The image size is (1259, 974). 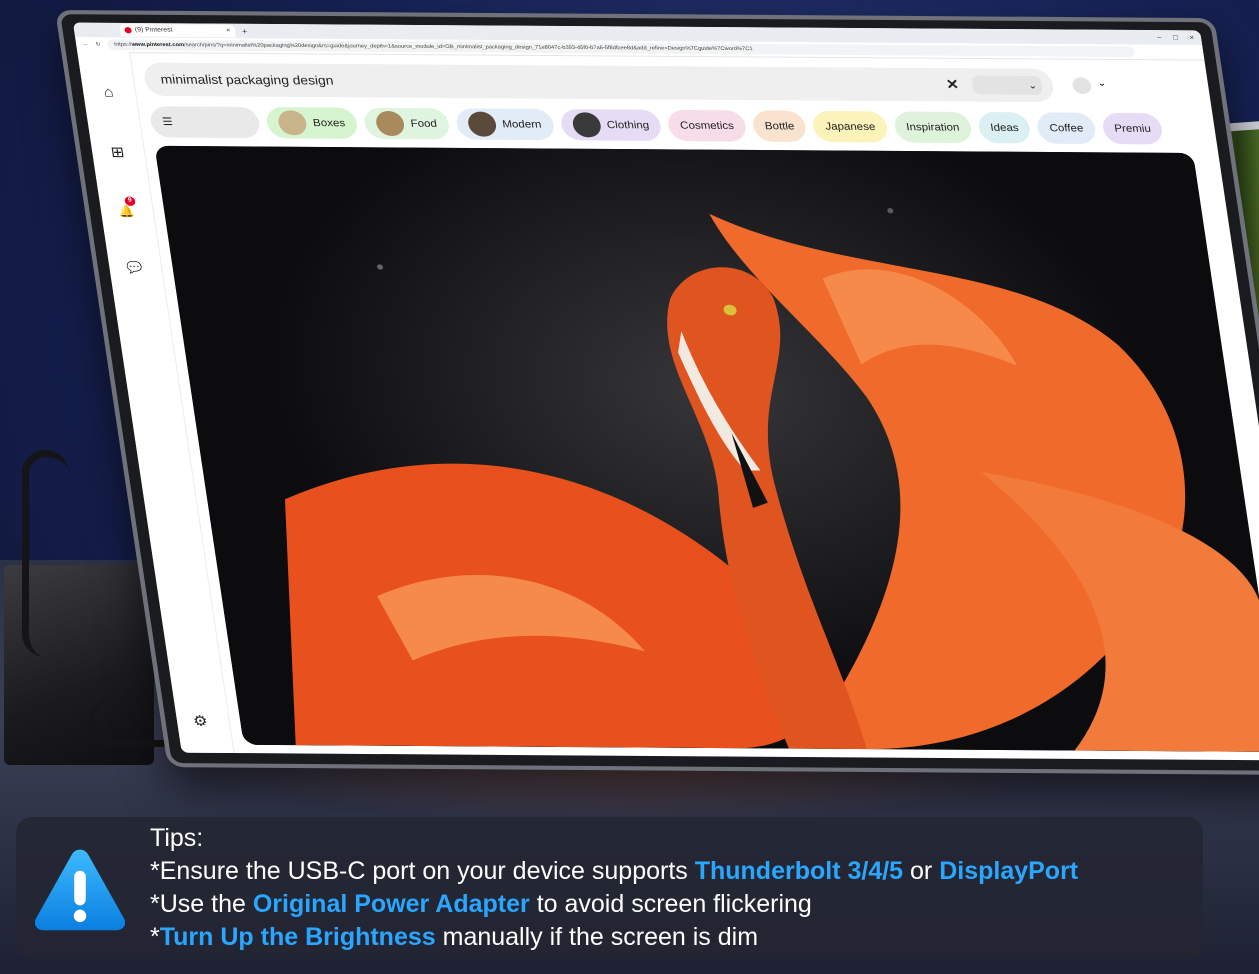 I want to click on chip-inspiration: Inspiration, so click(x=933, y=127).